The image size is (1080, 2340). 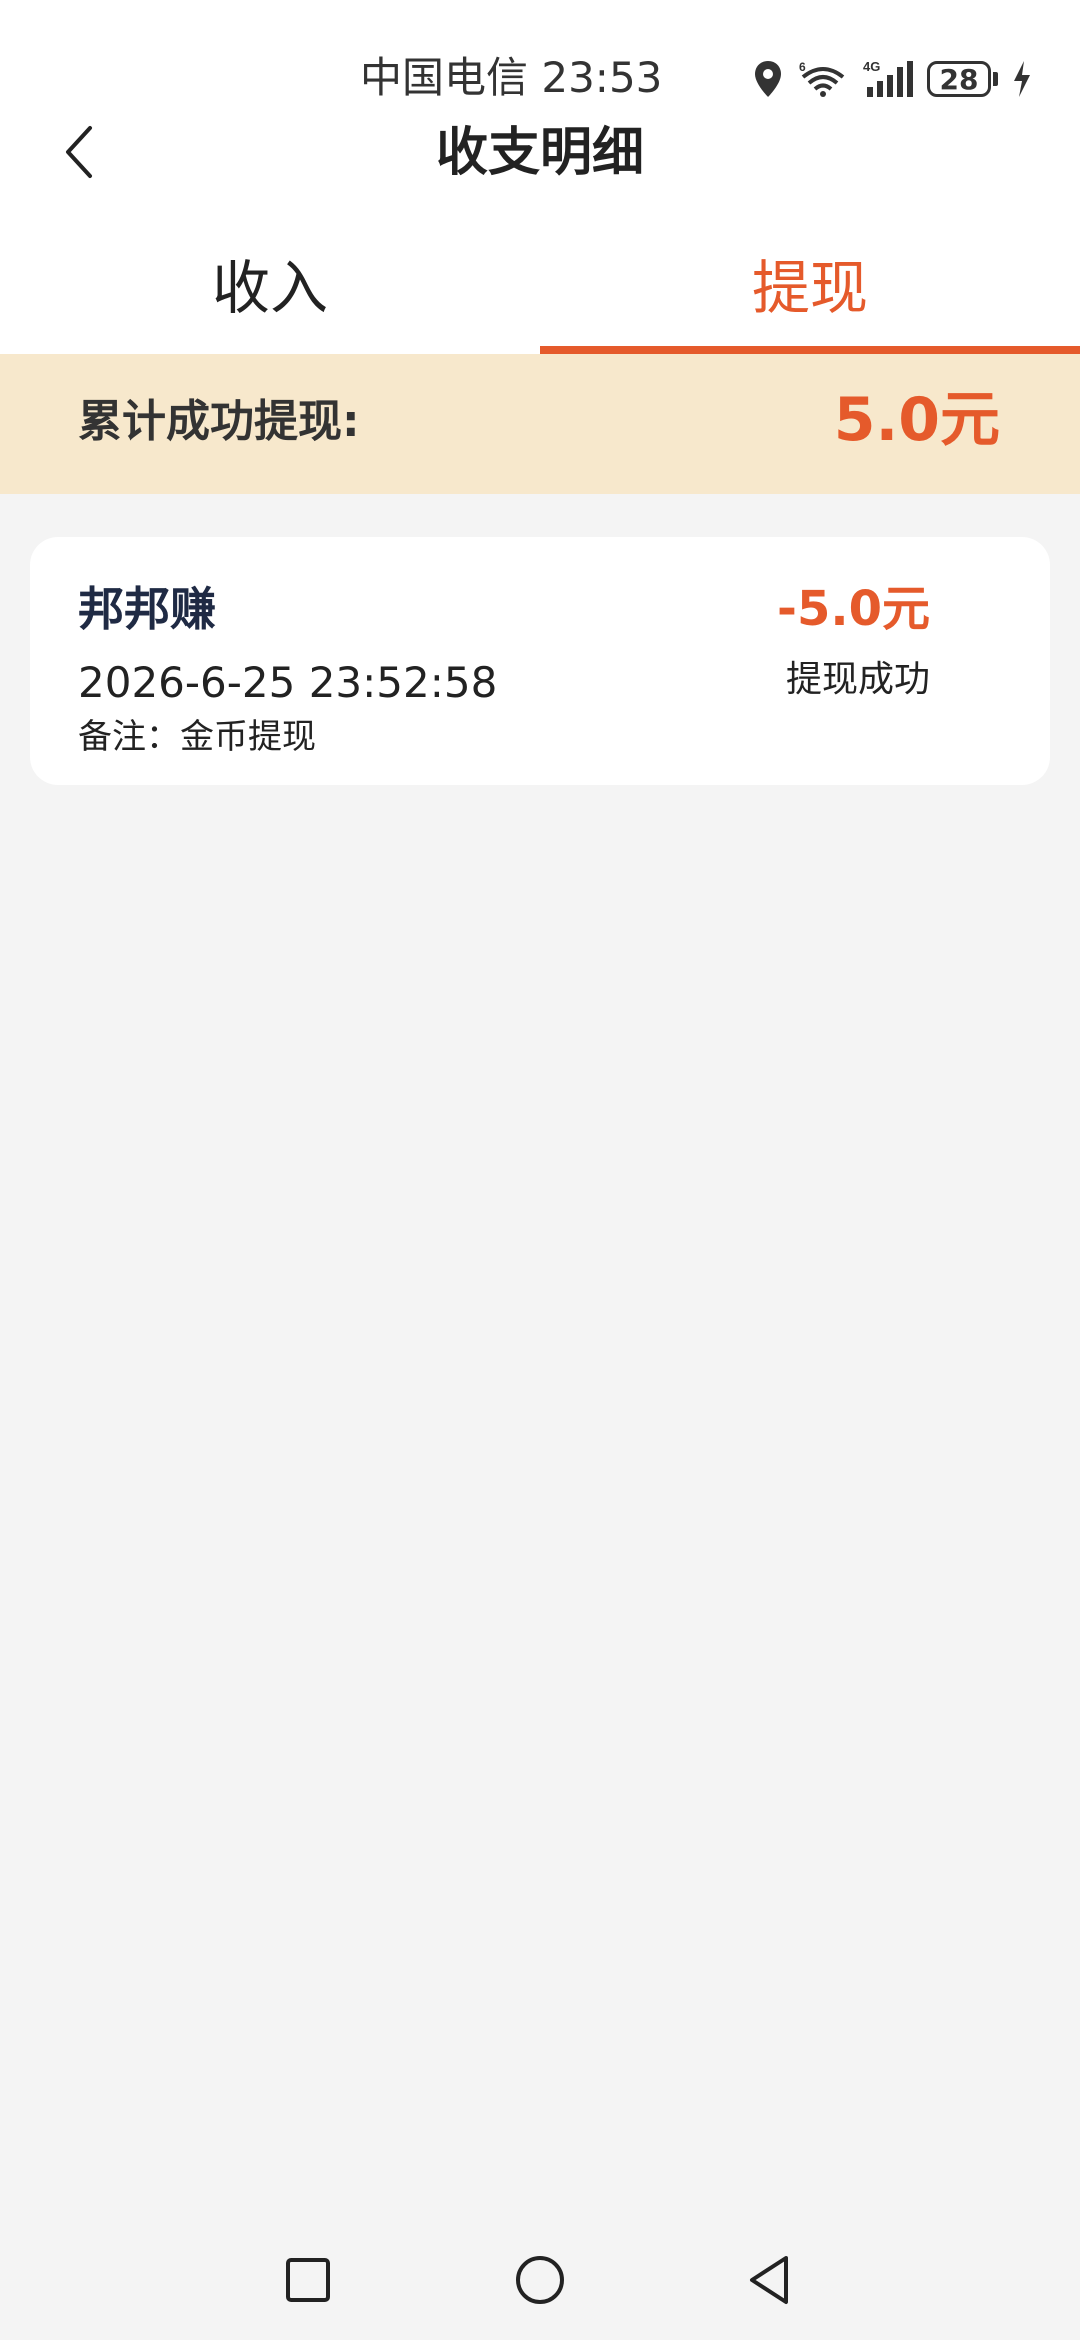 I want to click on triangle-back-icon, so click(x=769, y=2280).